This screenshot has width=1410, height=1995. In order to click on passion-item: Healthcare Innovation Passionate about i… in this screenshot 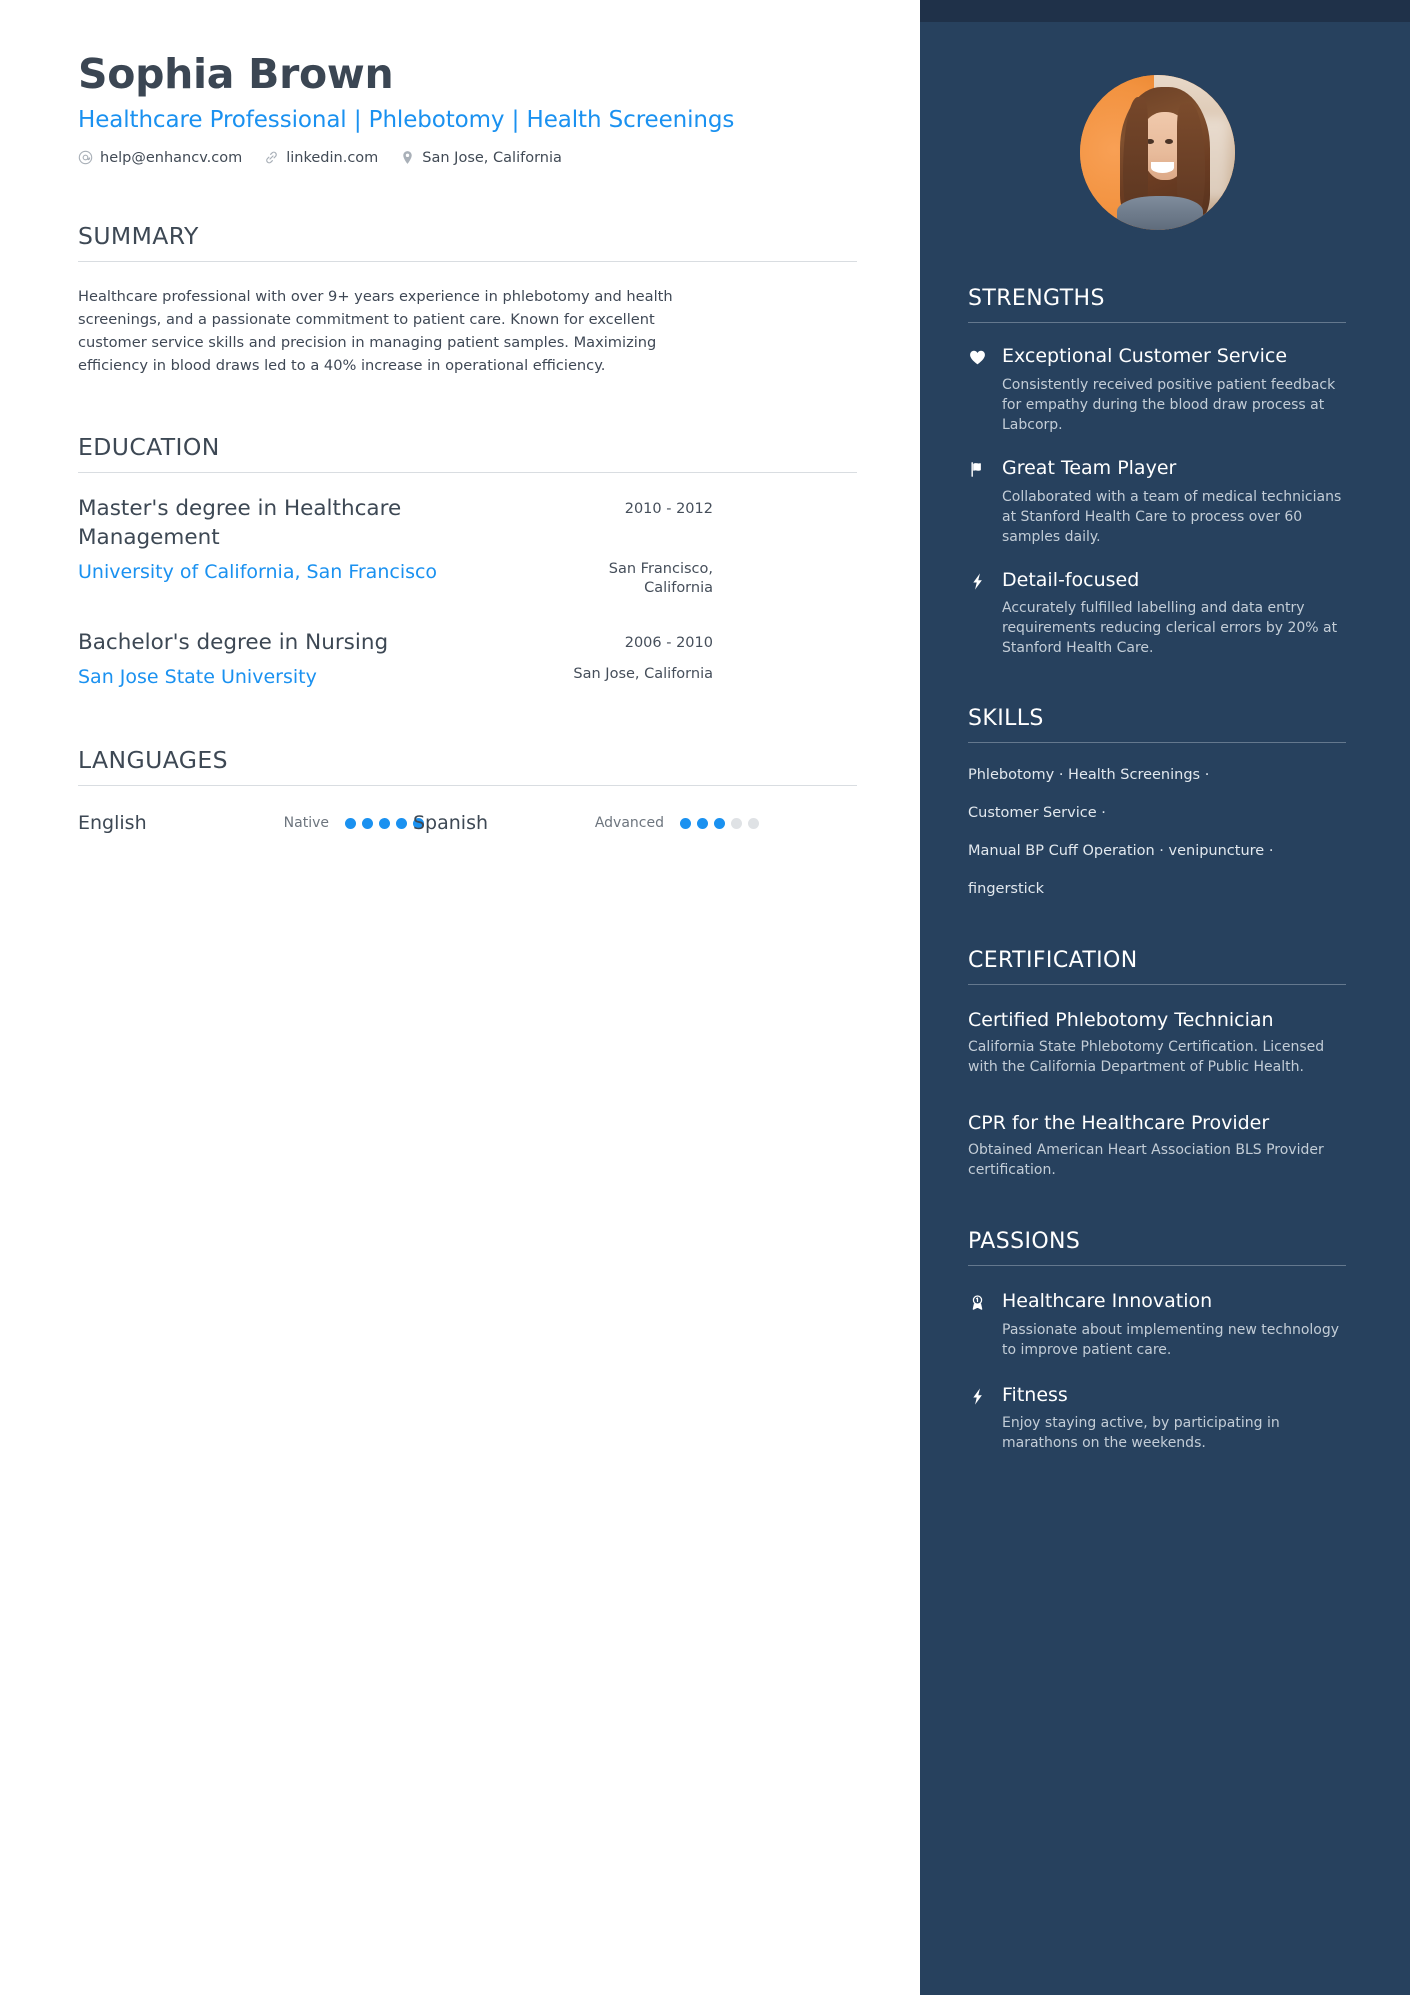, I will do `click(1157, 1325)`.